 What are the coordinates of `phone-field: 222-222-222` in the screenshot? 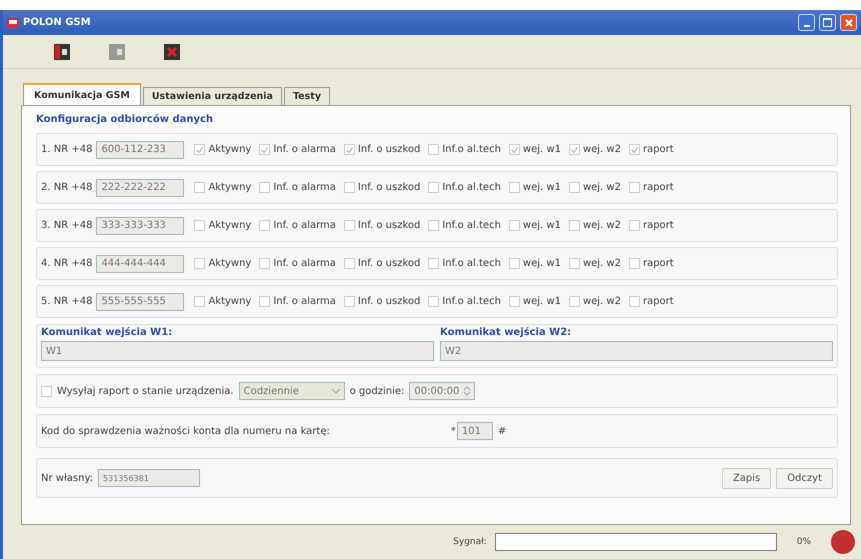 It's located at (140, 187).